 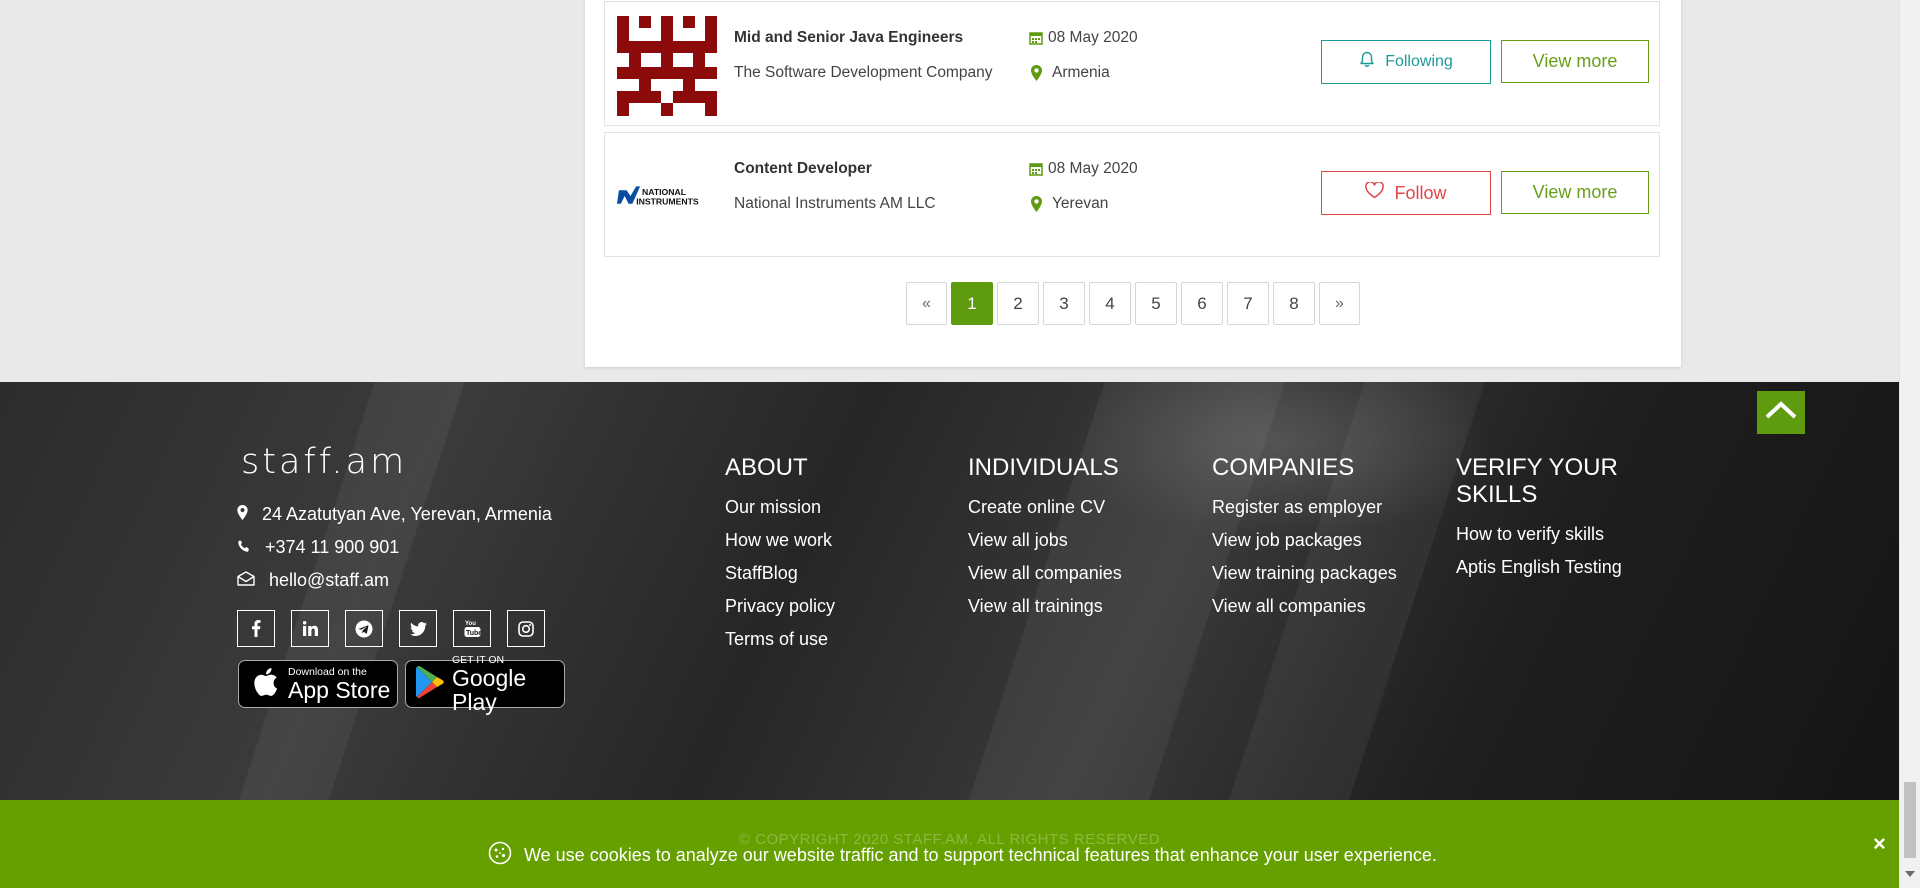 I want to click on app-store-button: Download on the App Store, so click(x=318, y=684).